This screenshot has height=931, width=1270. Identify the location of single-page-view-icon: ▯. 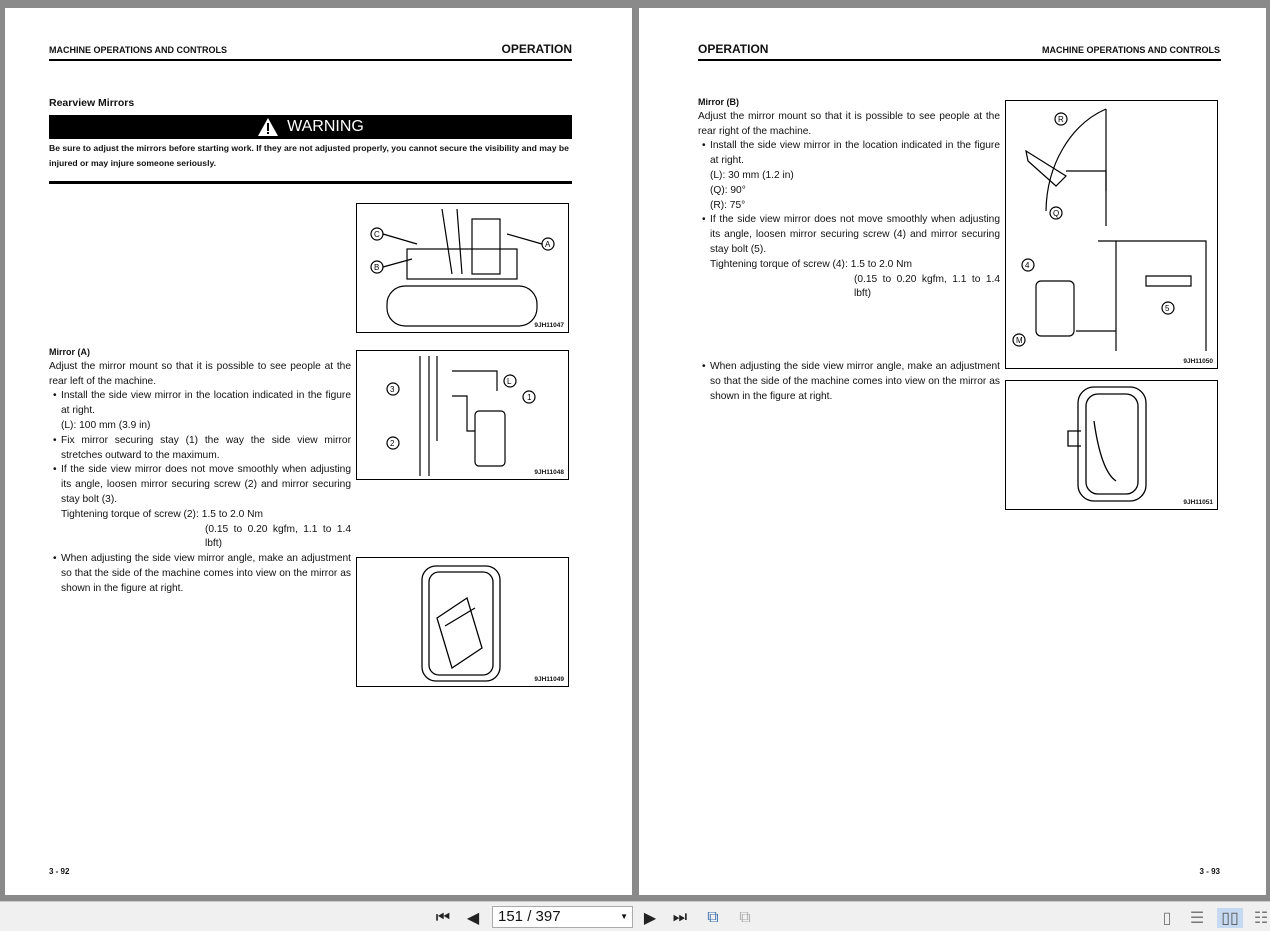
(1167, 918).